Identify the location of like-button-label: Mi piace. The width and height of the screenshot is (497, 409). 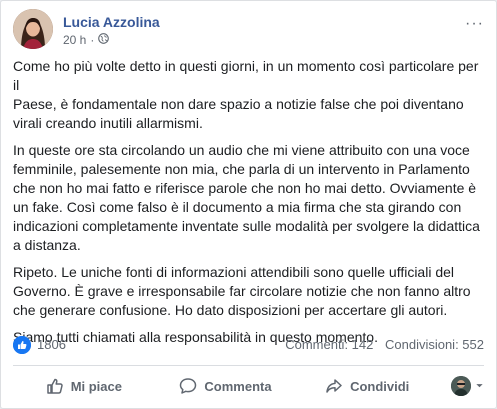
(96, 386).